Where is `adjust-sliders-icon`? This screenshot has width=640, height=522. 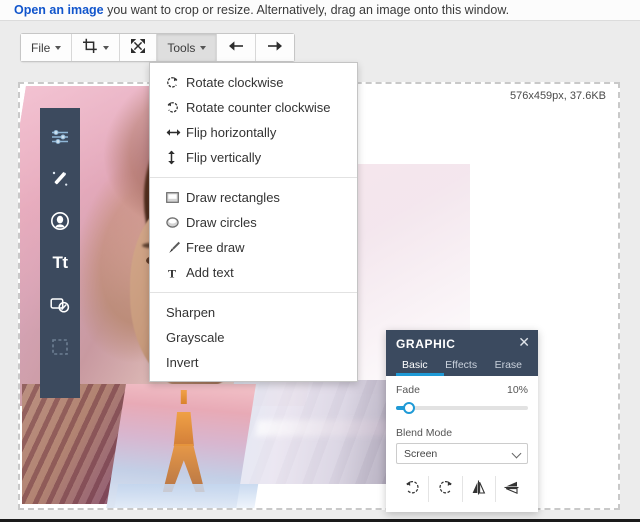
adjust-sliders-icon is located at coordinates (60, 137).